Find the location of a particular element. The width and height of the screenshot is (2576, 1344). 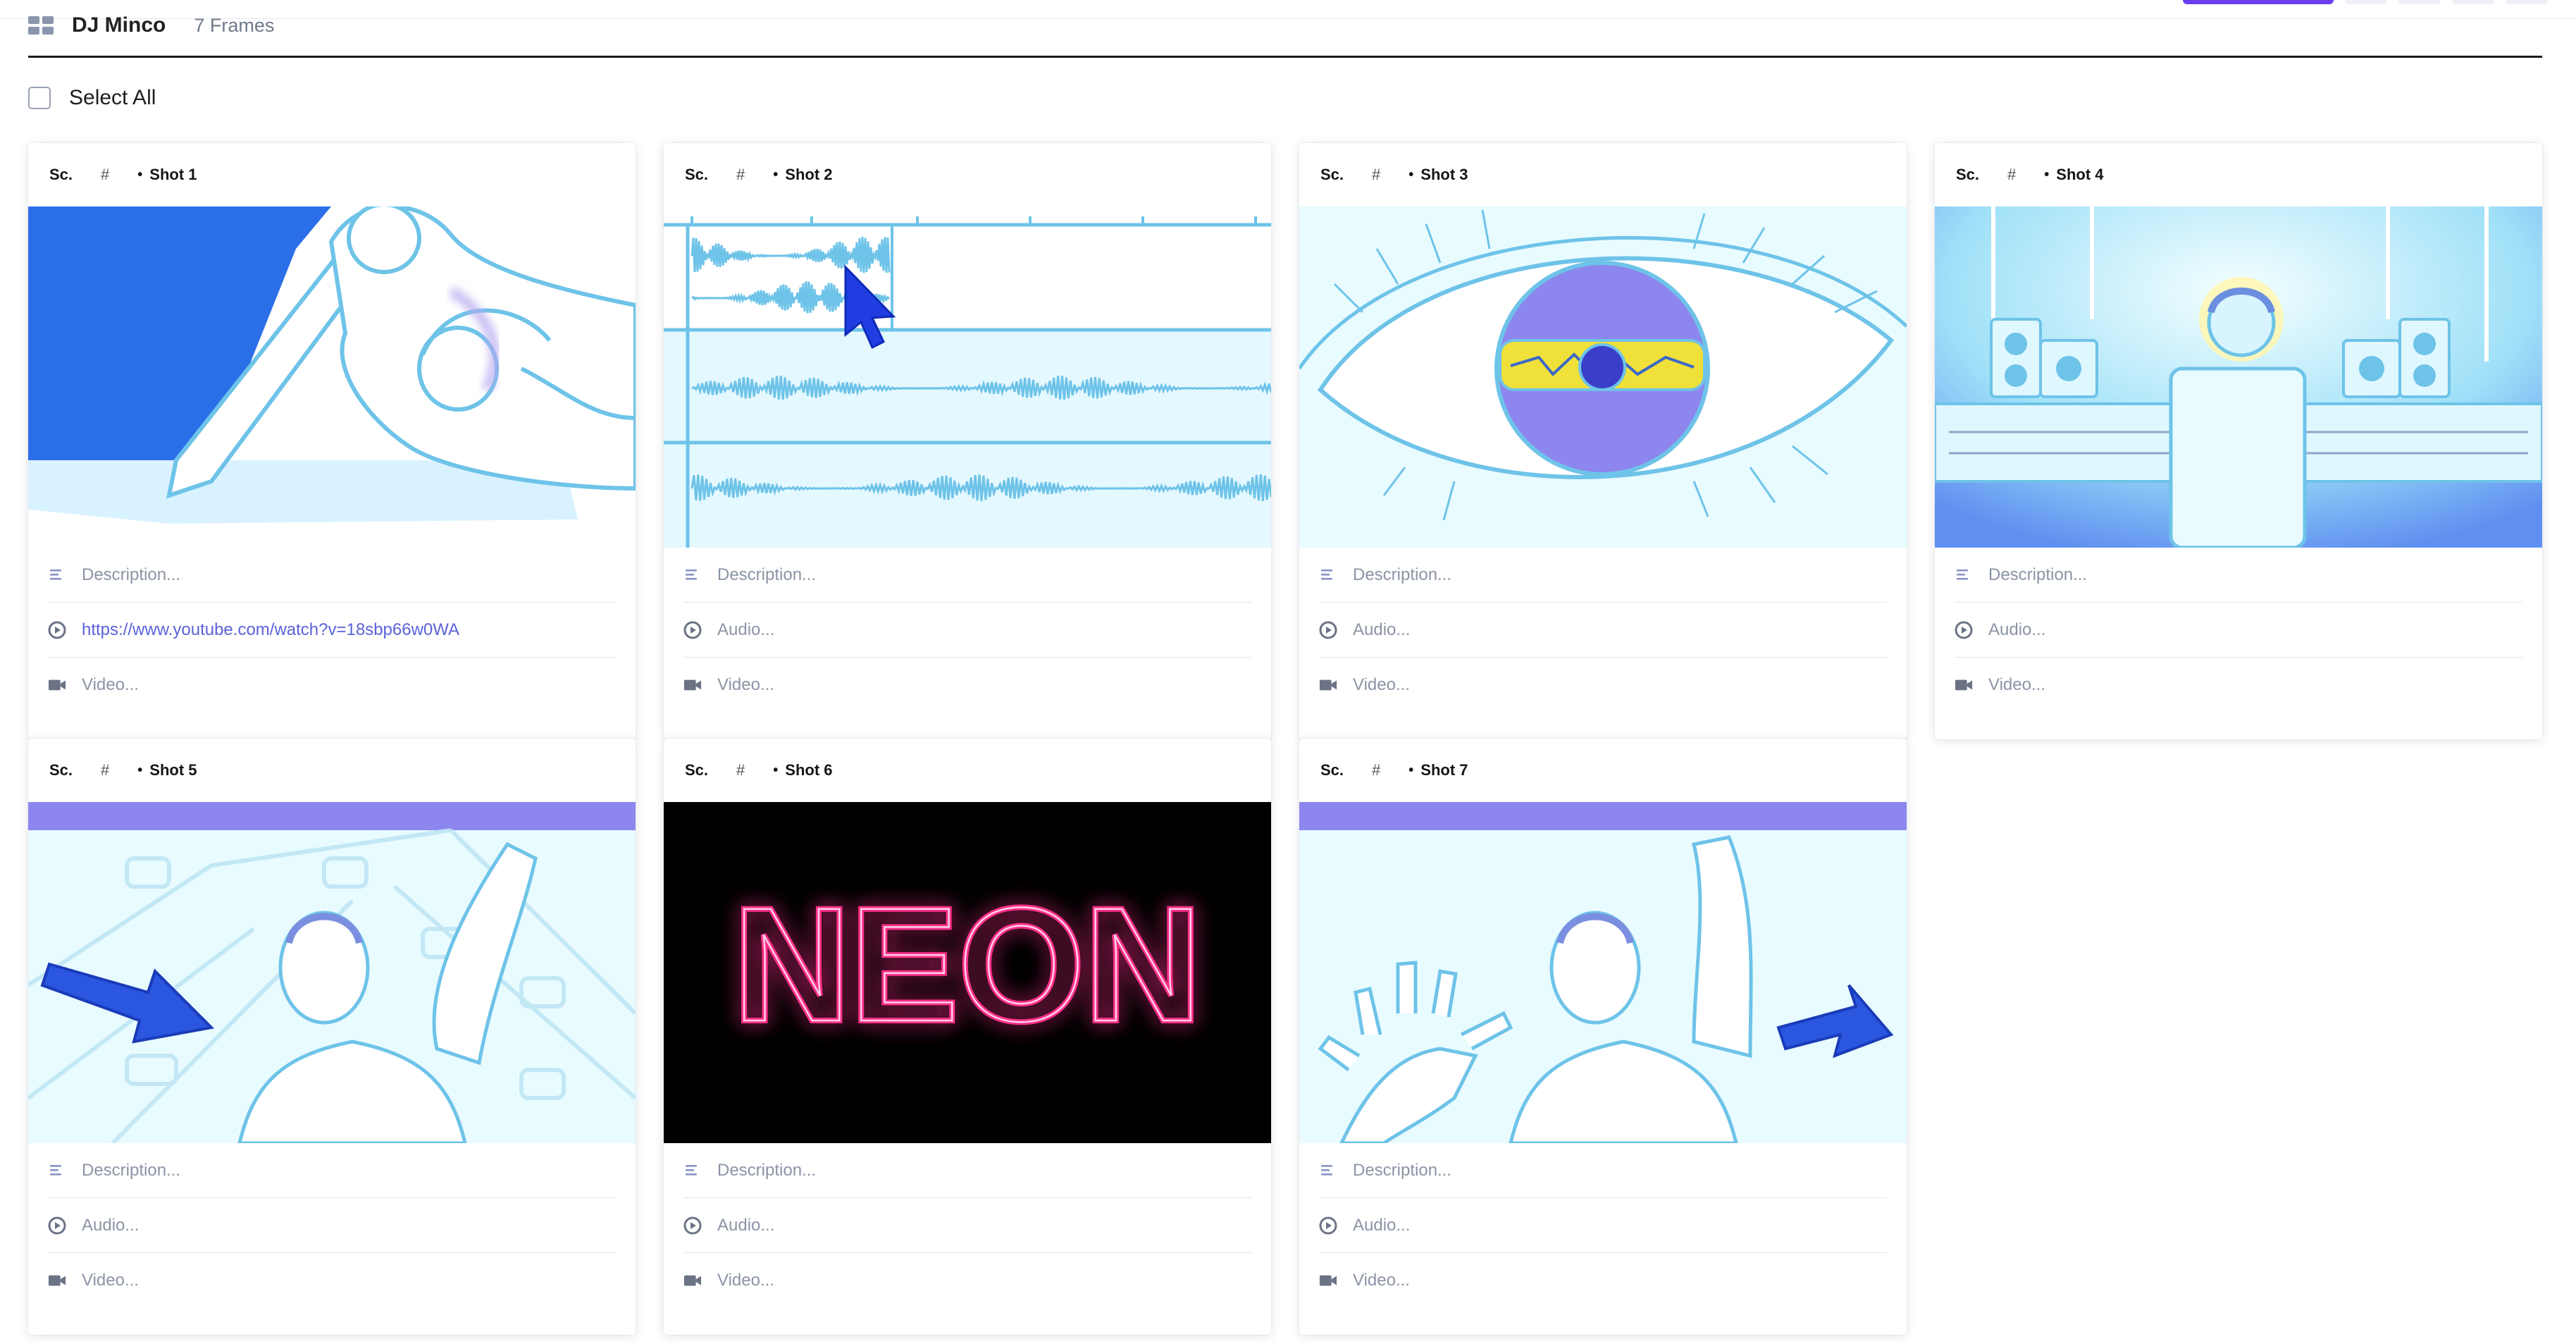

shot-label: Shot 1 is located at coordinates (173, 175).